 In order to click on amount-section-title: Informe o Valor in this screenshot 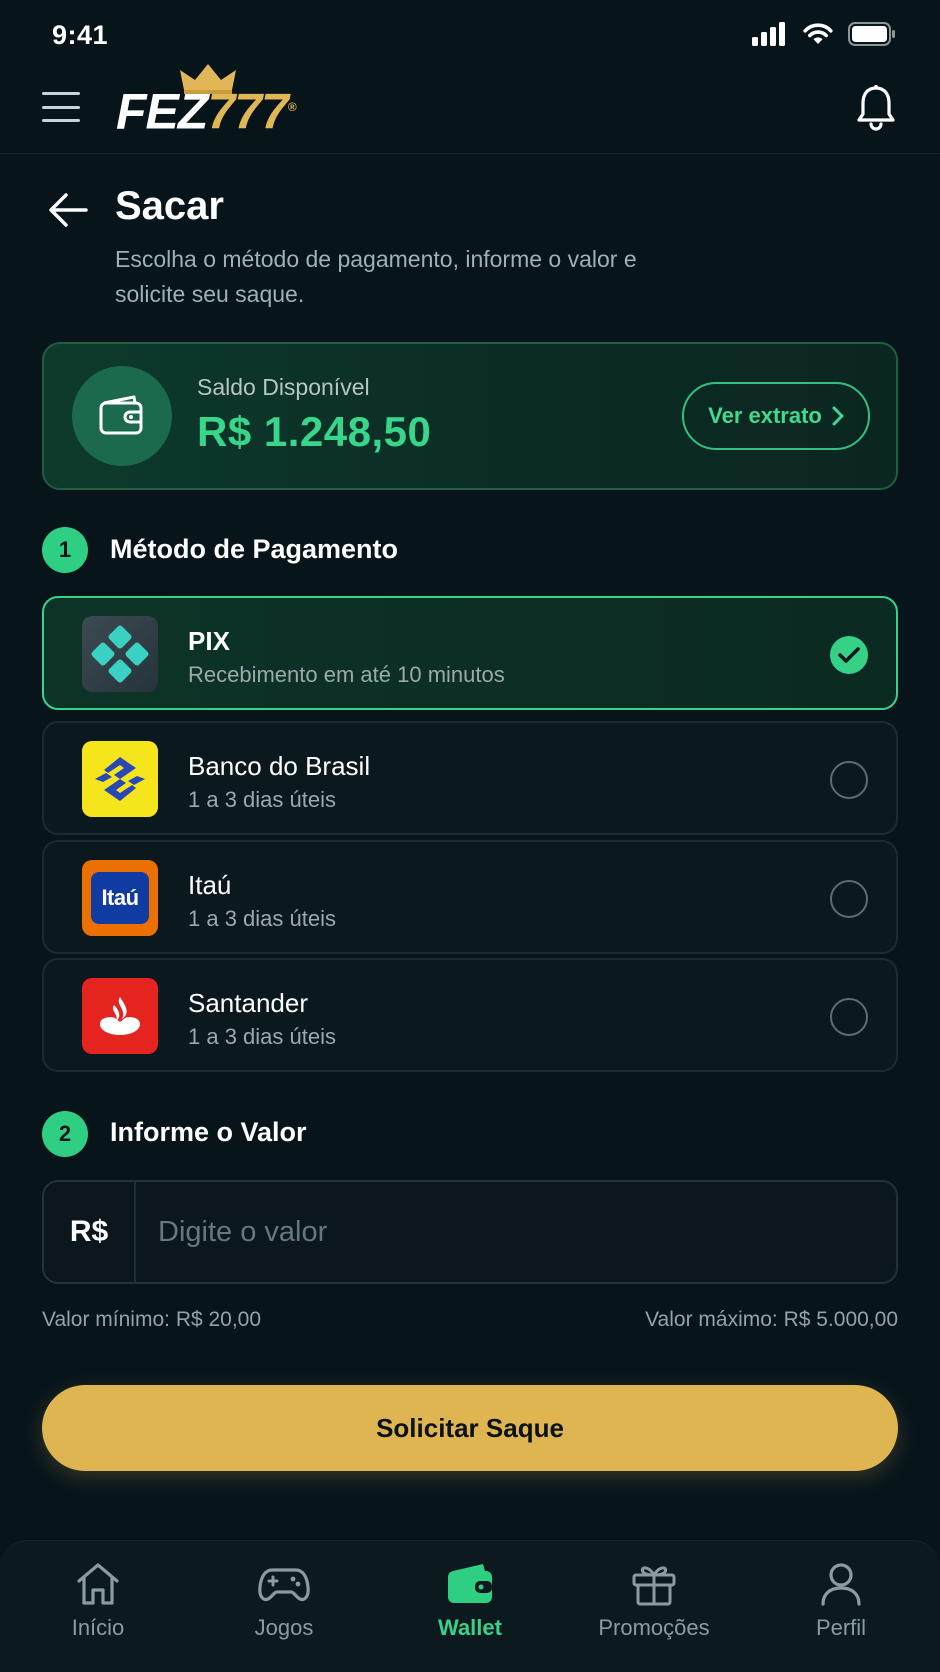, I will do `click(208, 1132)`.